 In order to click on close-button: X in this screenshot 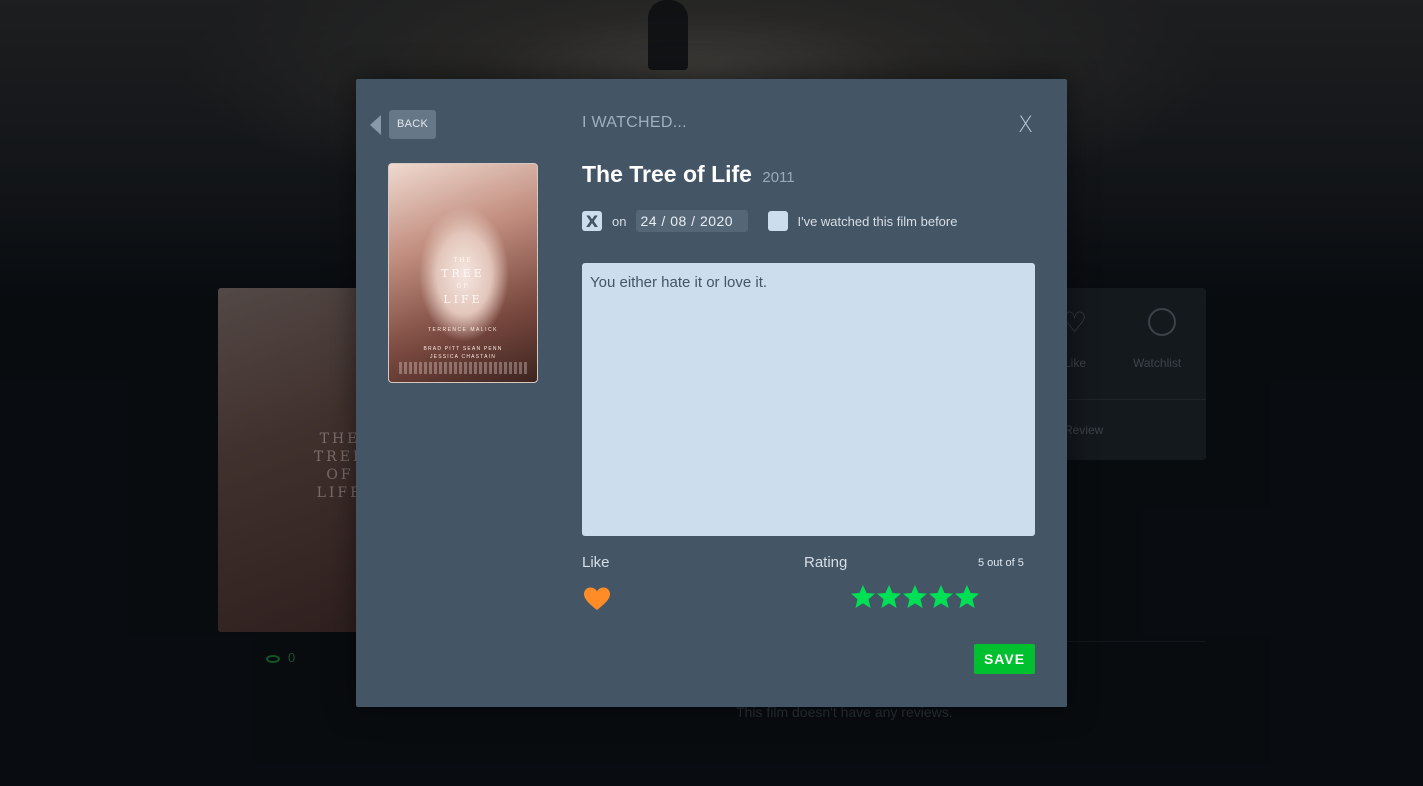, I will do `click(1025, 125)`.